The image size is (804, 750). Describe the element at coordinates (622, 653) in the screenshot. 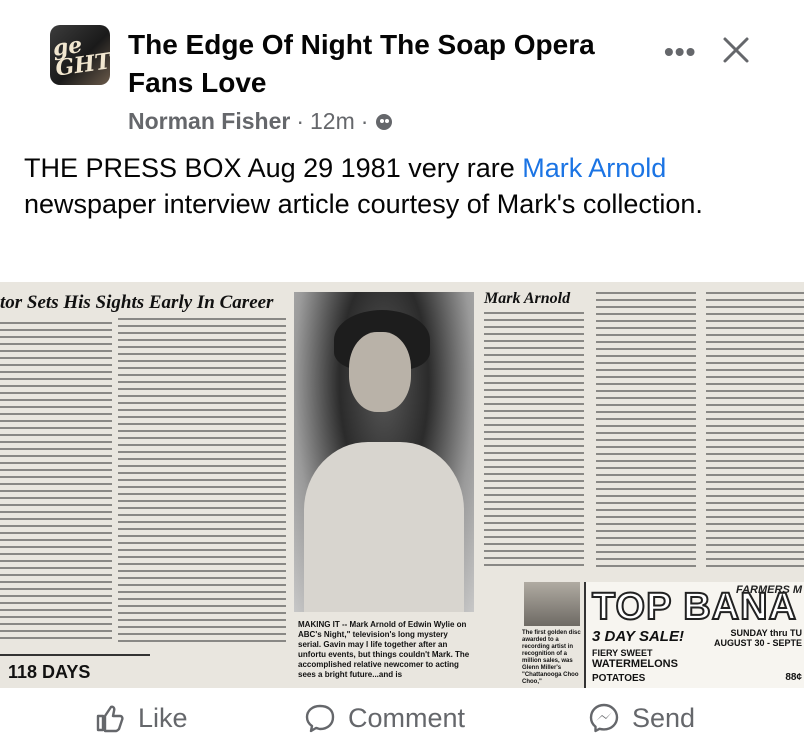

I see `ad-item-1: FIERY SWEET` at that location.